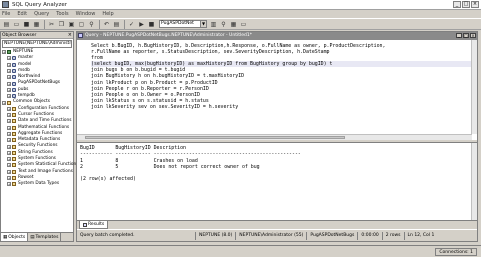 This screenshot has width=481, height=257. What do you see at coordinates (44, 24) in the screenshot?
I see `toolbar-separator` at bounding box center [44, 24].